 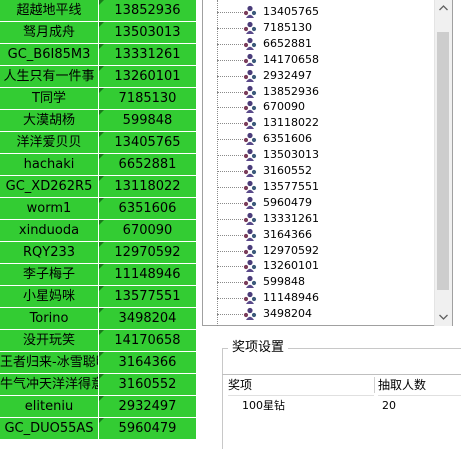 I want to click on participant-id-cell: 670090, so click(x=147, y=230).